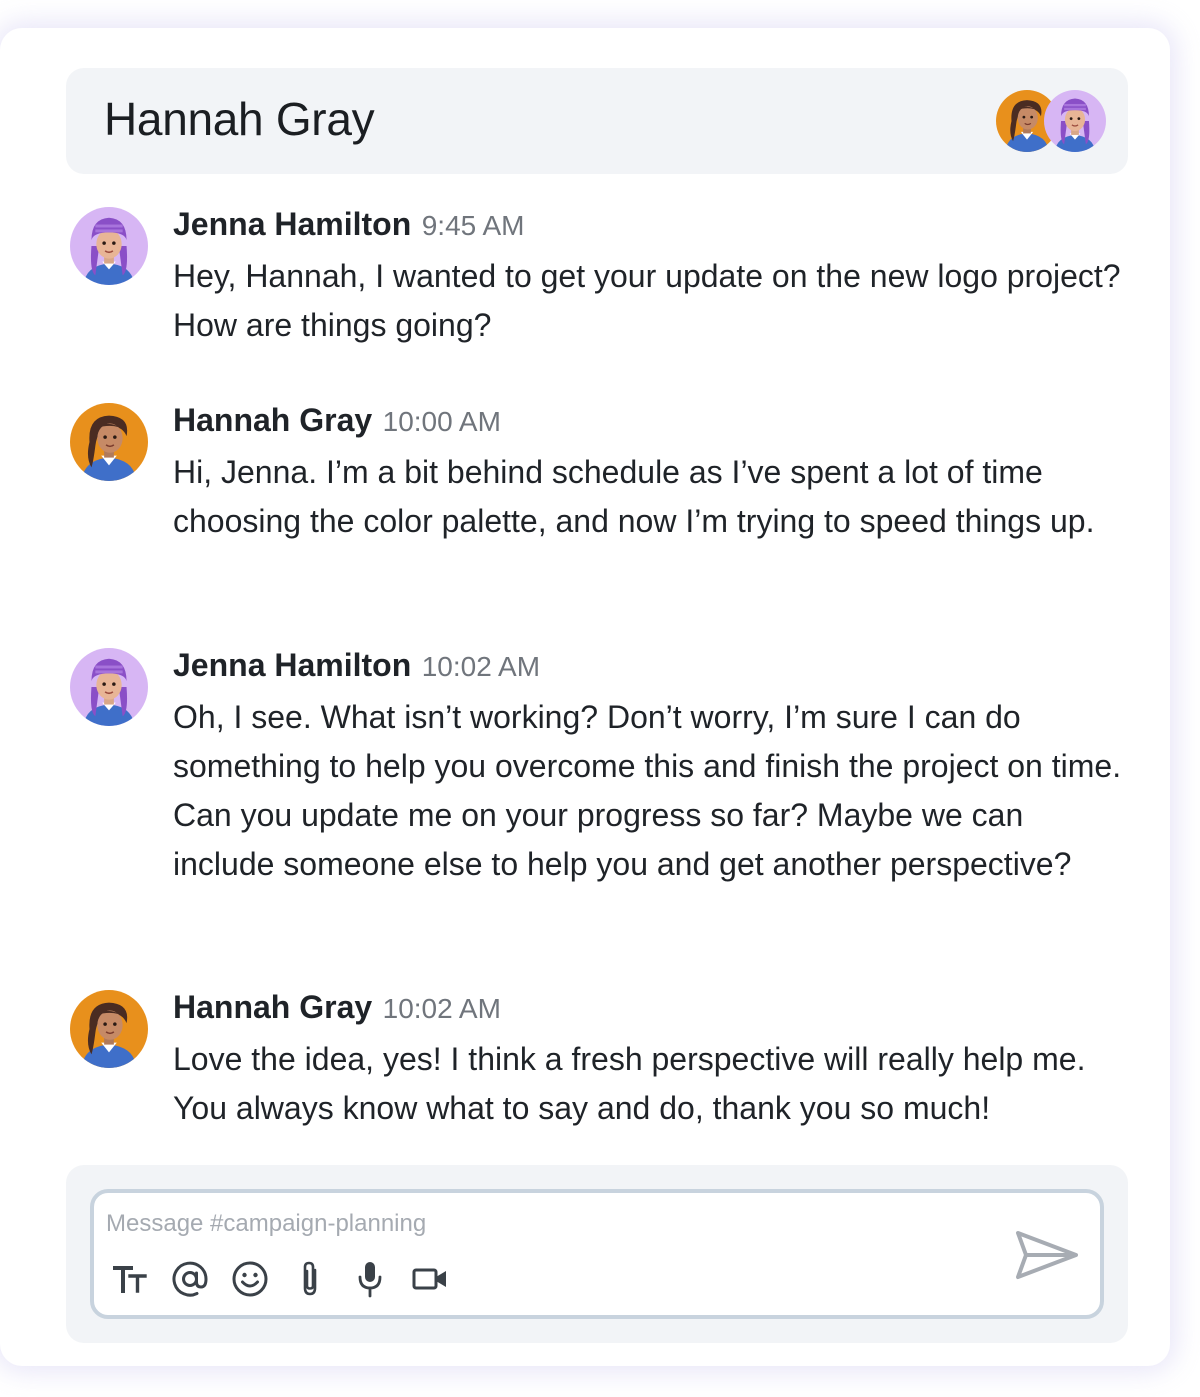  What do you see at coordinates (250, 1279) in the screenshot?
I see `emoji-icon` at bounding box center [250, 1279].